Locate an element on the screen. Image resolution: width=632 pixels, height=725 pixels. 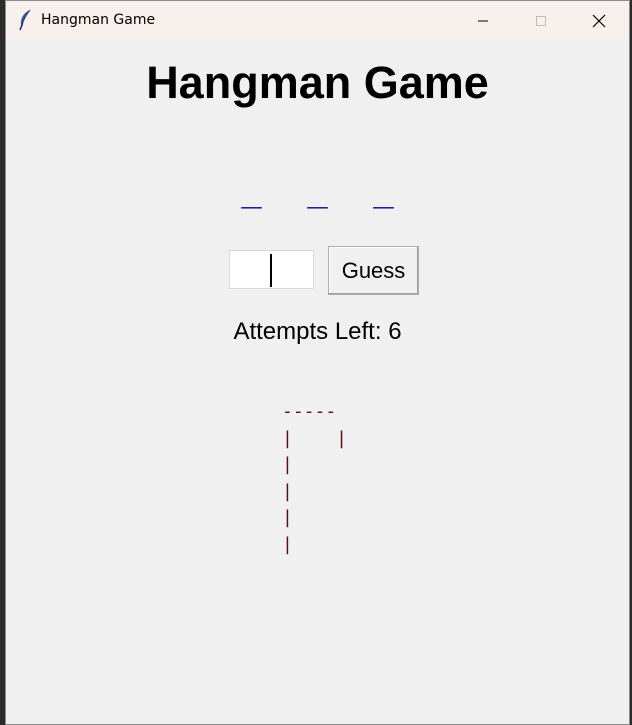
close-icon is located at coordinates (599, 20).